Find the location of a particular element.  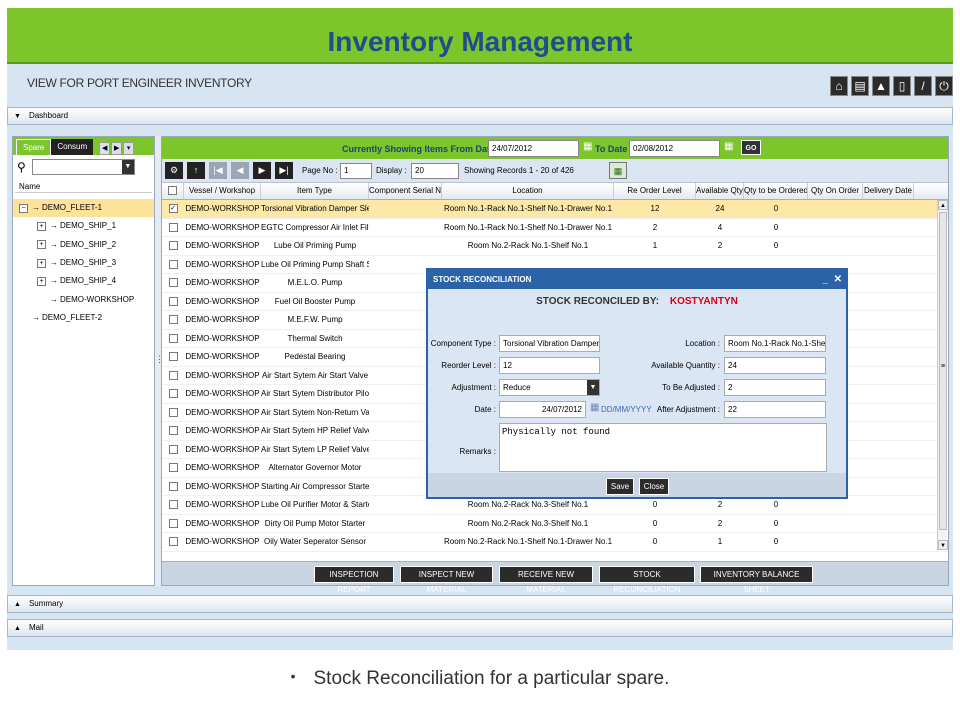

home-icon: ⌂ is located at coordinates (839, 86).